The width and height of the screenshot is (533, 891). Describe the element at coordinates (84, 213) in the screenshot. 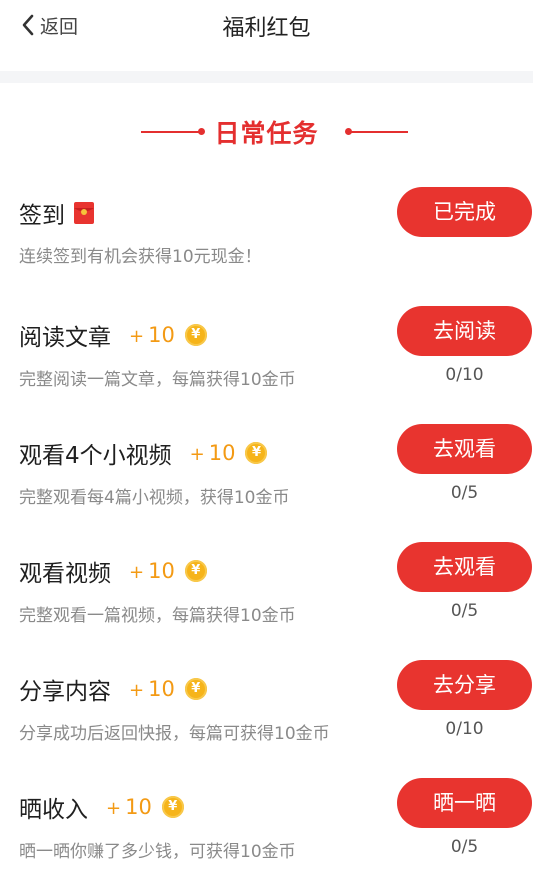

I see `red-packet-icon` at that location.